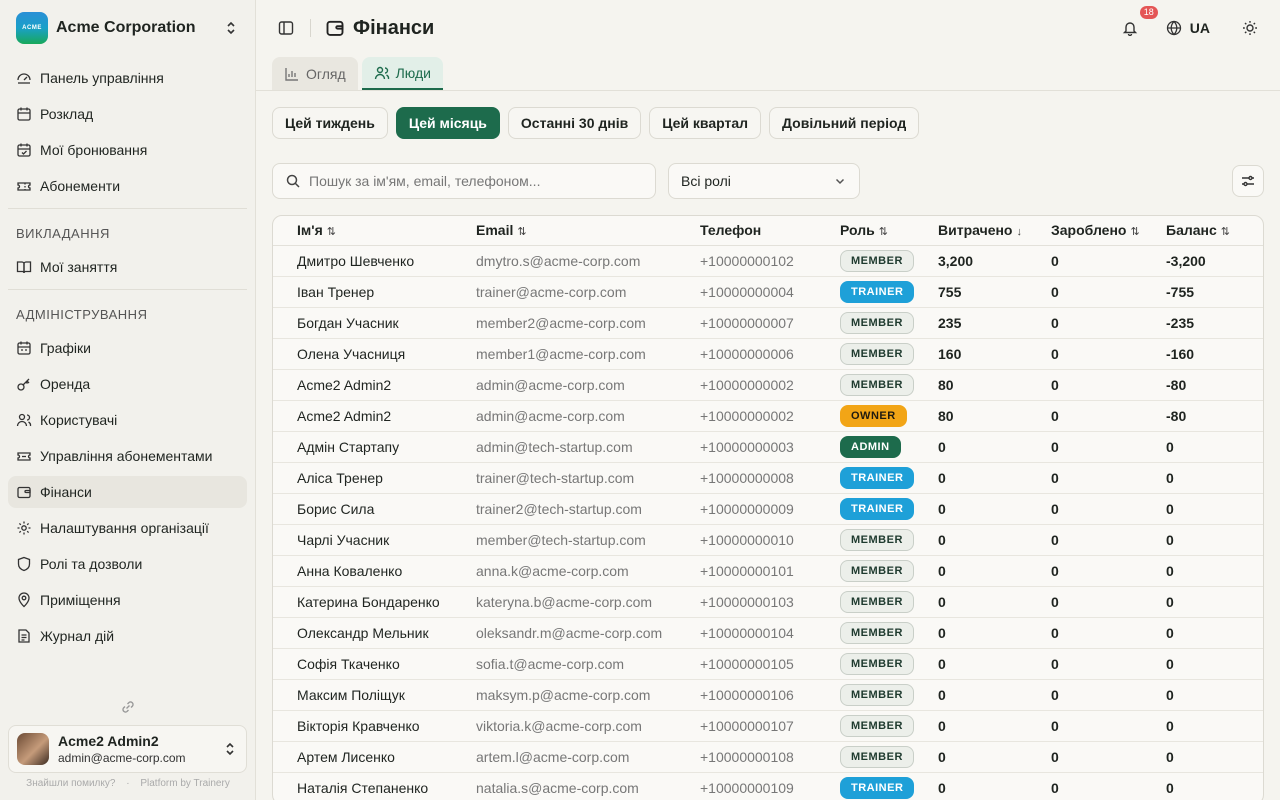 This screenshot has height=800, width=1280. I want to click on report-bug-link: Знайшли помилку?, so click(70, 783).